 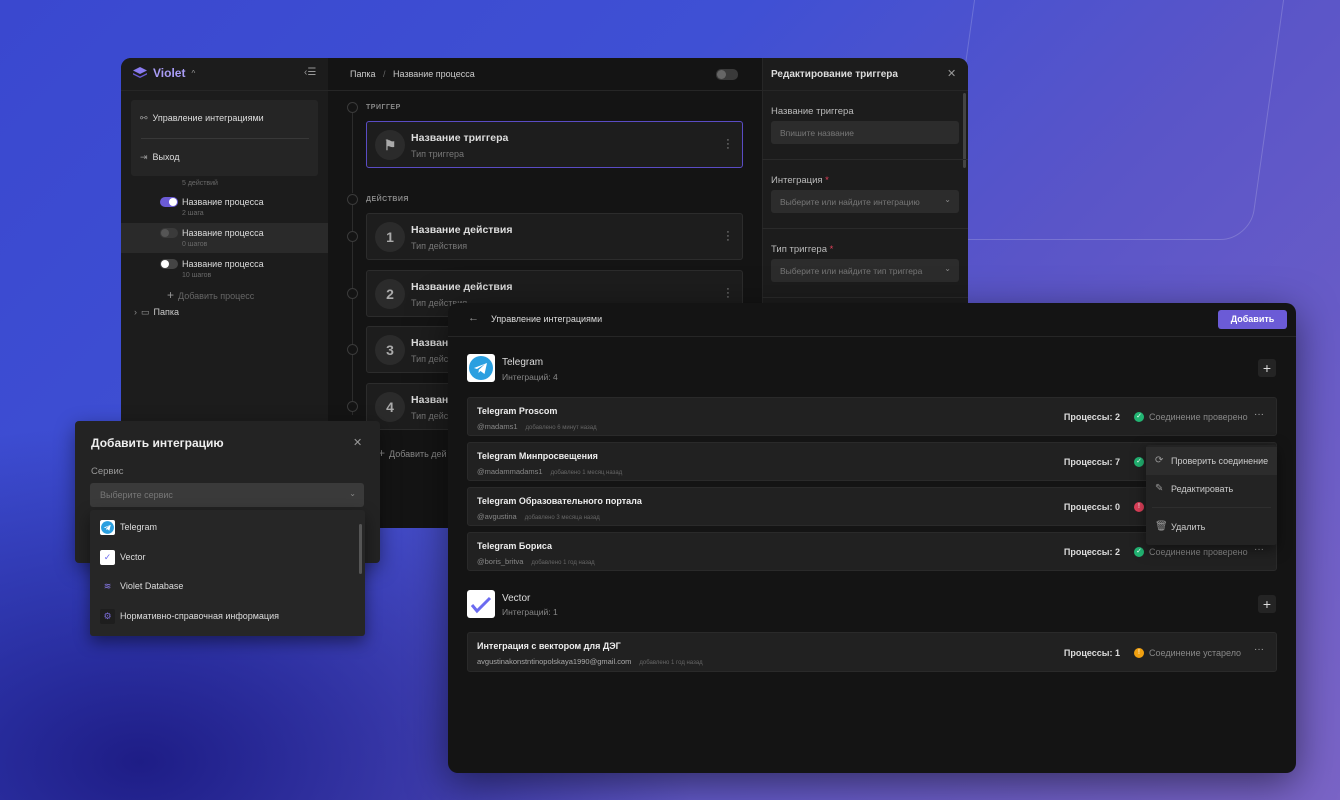 I want to click on trigger-name-input: Впишите название, so click(x=865, y=132).